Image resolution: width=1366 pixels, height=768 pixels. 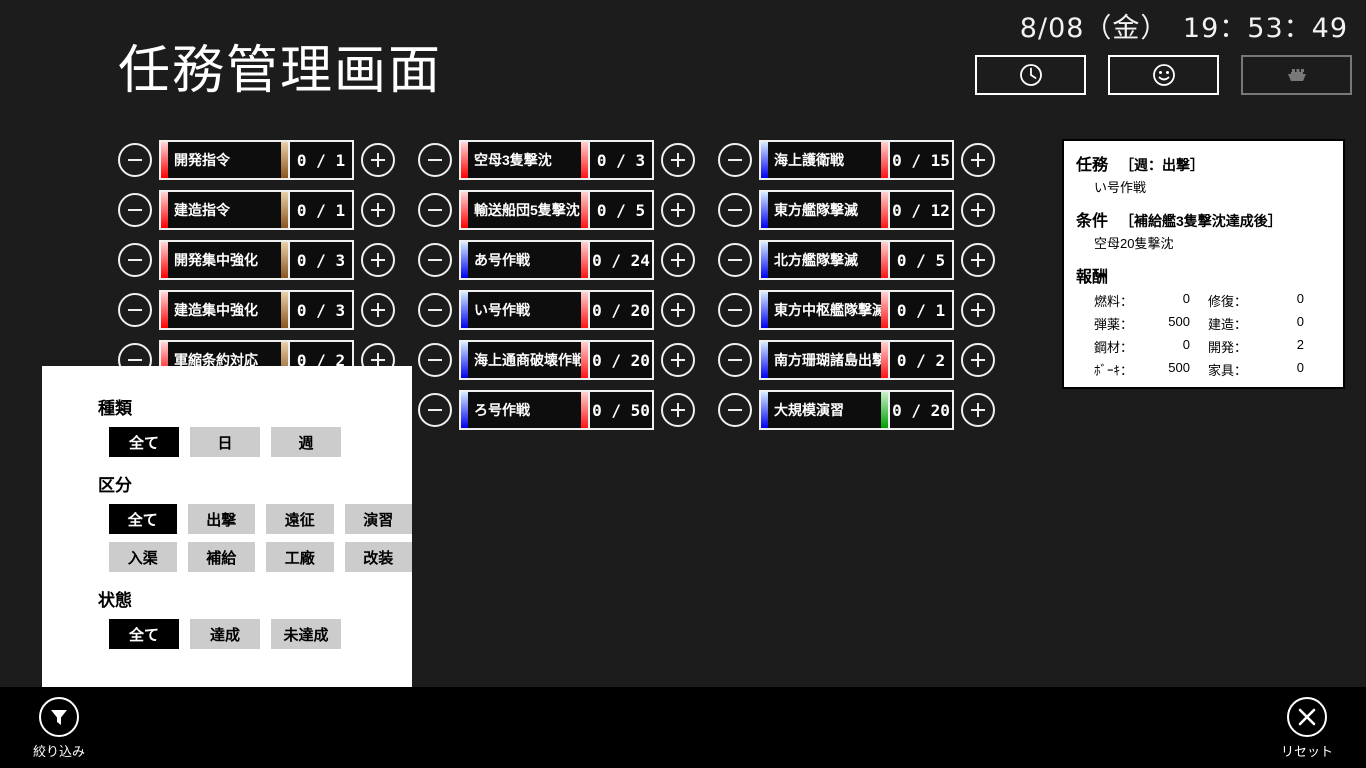 What do you see at coordinates (809, 160) in the screenshot?
I see `task-title: 海上護衛戦` at bounding box center [809, 160].